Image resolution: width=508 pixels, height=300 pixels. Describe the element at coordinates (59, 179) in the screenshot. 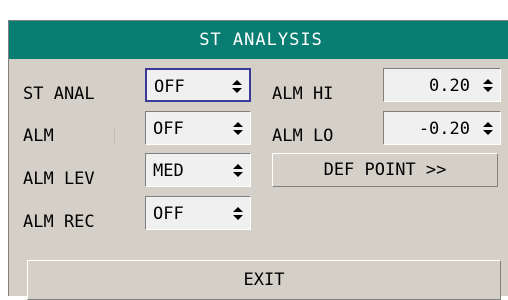

I see `alm-lev-label: ALM LEV` at that location.